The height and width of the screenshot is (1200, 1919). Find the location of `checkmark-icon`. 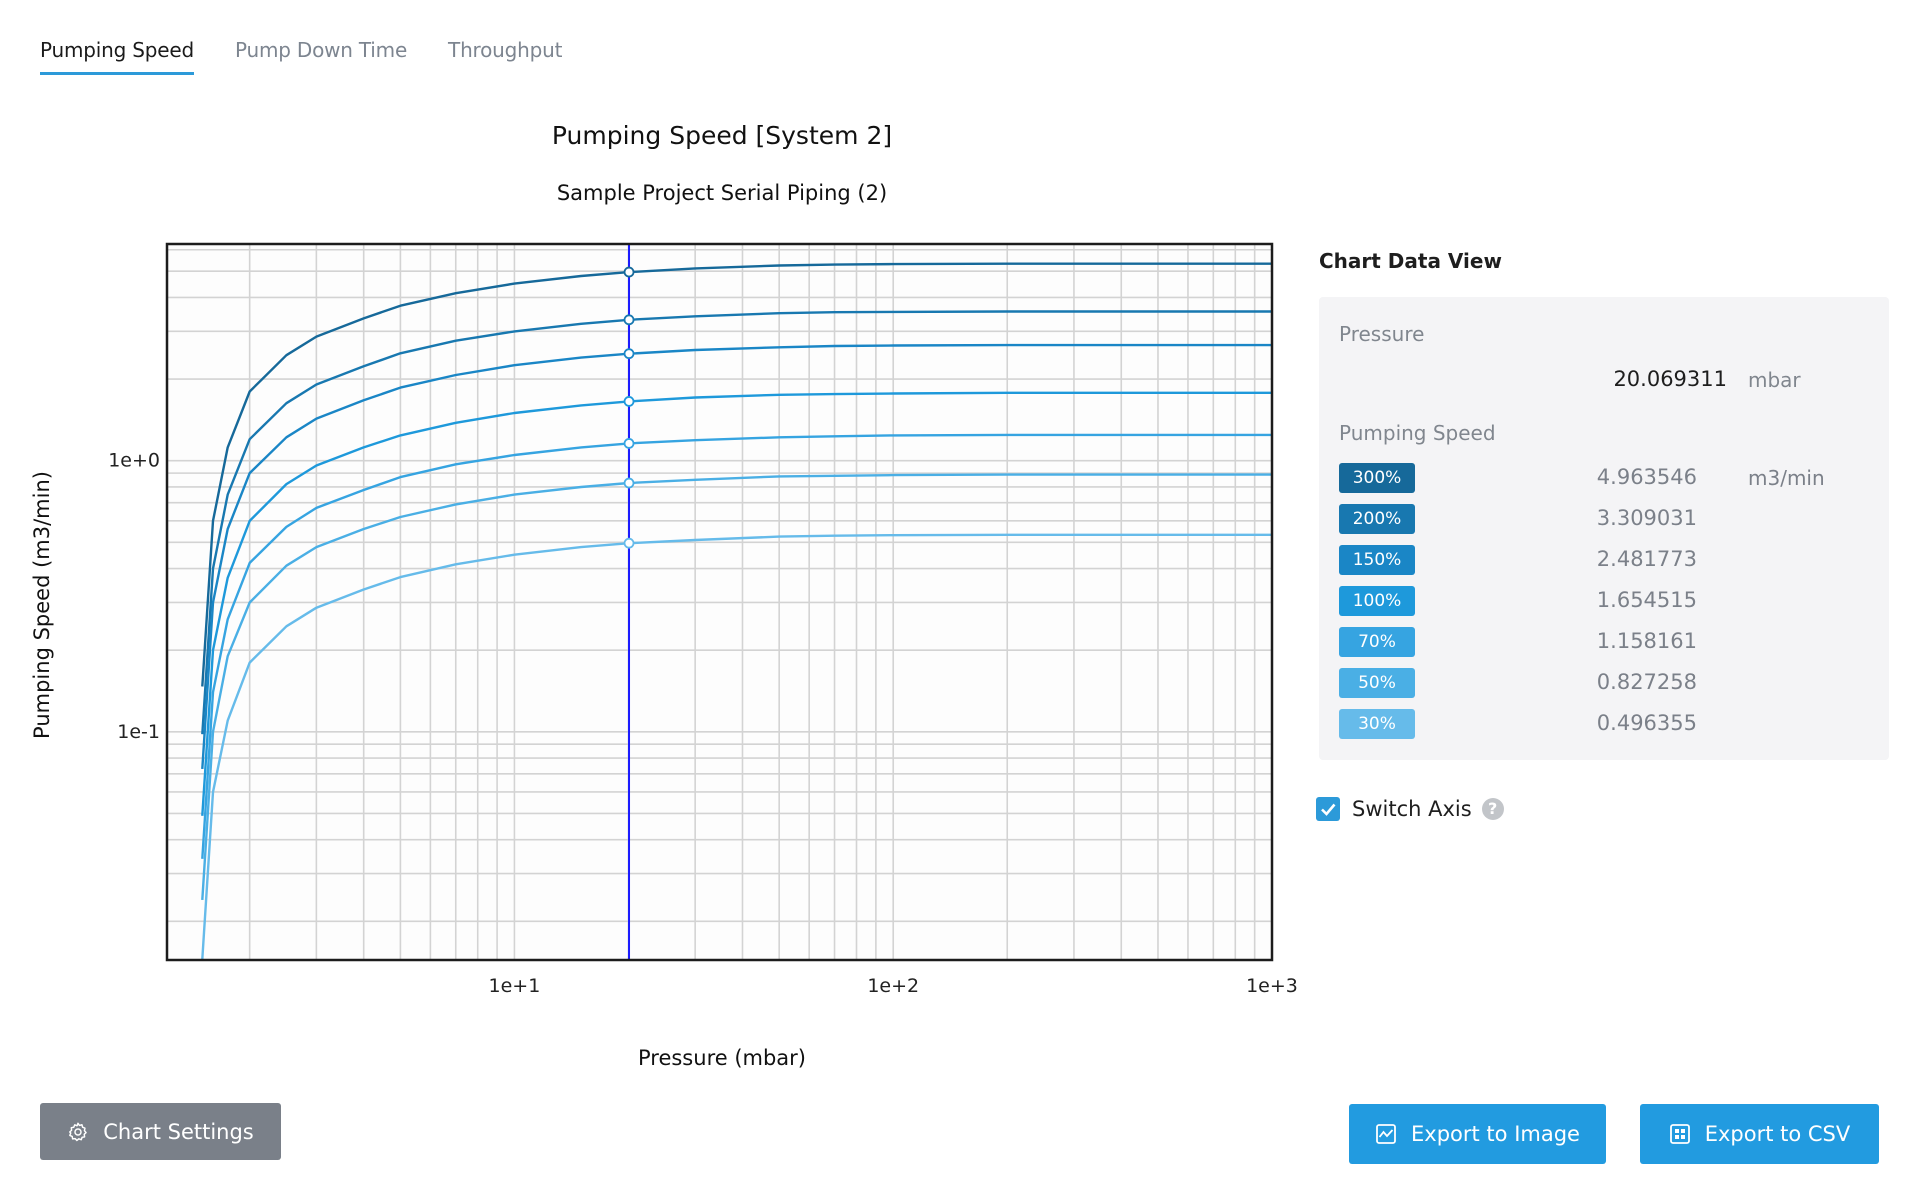

checkmark-icon is located at coordinates (1328, 809).